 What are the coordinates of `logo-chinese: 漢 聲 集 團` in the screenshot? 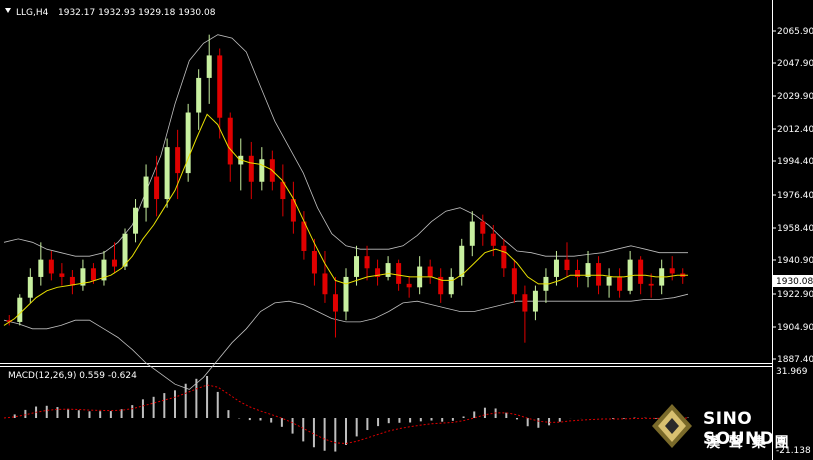 It's located at (748, 443).